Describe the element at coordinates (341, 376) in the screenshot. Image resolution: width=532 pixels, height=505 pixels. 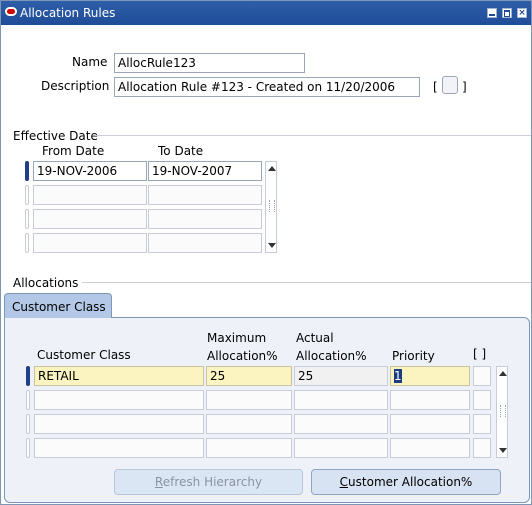
I see `actual-allocation-cell: 25` at that location.